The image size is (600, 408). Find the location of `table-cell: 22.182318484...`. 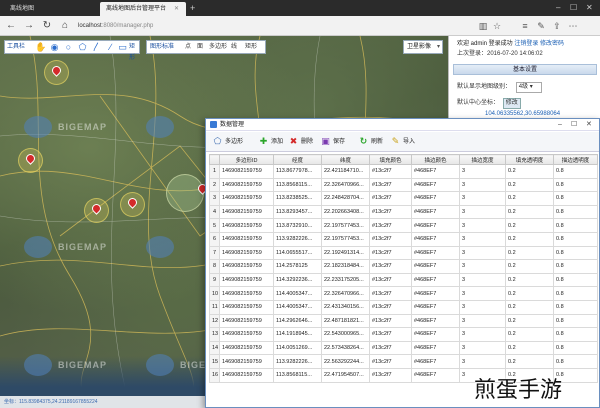

table-cell: 22.182318484... is located at coordinates (345, 266).